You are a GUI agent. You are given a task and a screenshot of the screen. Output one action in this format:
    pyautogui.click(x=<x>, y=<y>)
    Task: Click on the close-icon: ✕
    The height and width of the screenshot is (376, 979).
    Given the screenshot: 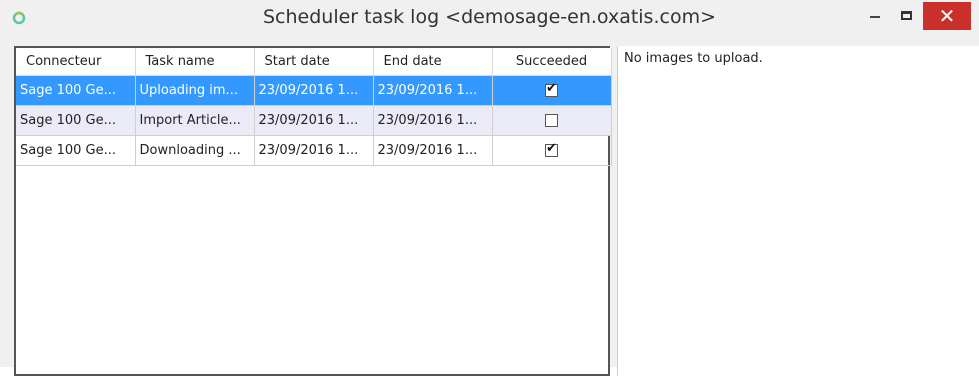 What is the action you would take?
    pyautogui.click(x=947, y=16)
    